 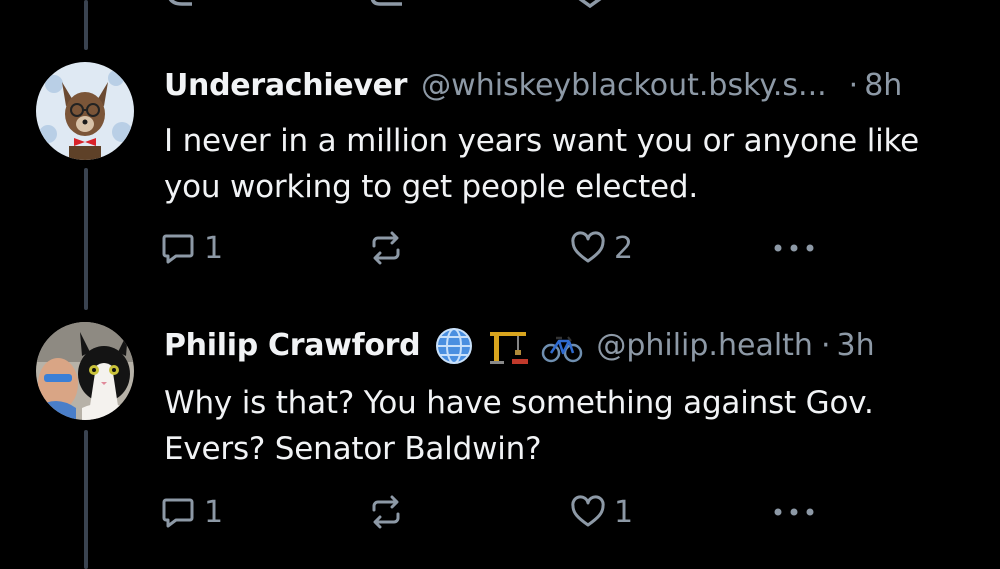 I want to click on thread-line-top, so click(x=86, y=25).